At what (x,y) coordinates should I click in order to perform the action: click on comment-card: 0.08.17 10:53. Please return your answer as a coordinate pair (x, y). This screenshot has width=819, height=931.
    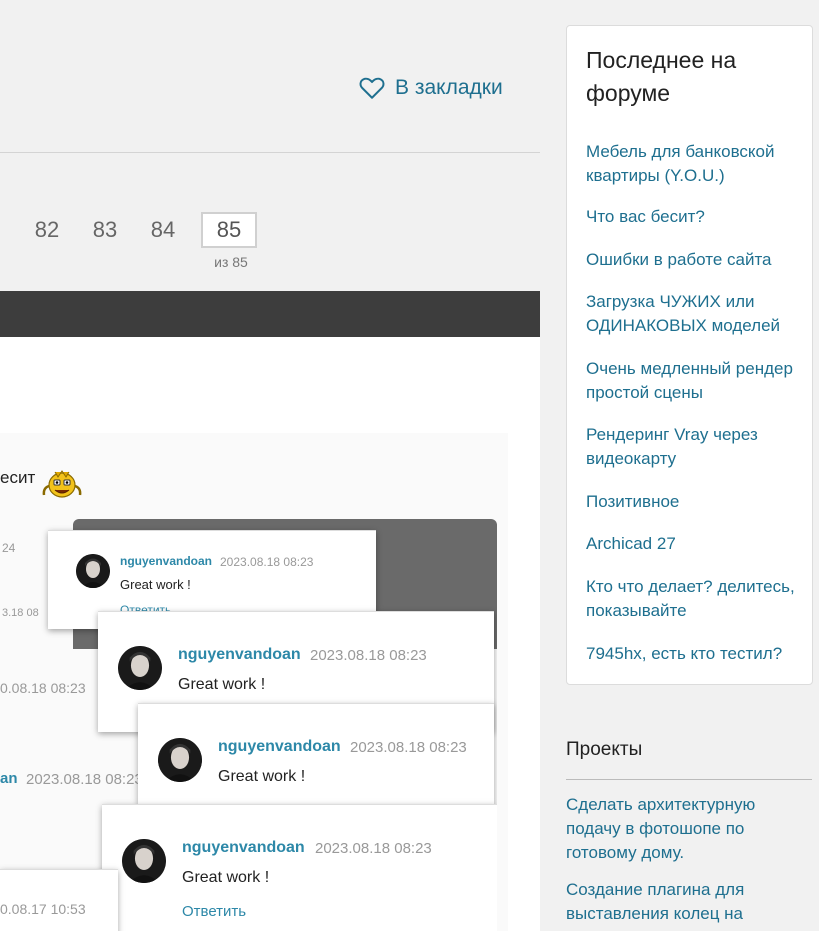
    Looking at the image, I should click on (59, 900).